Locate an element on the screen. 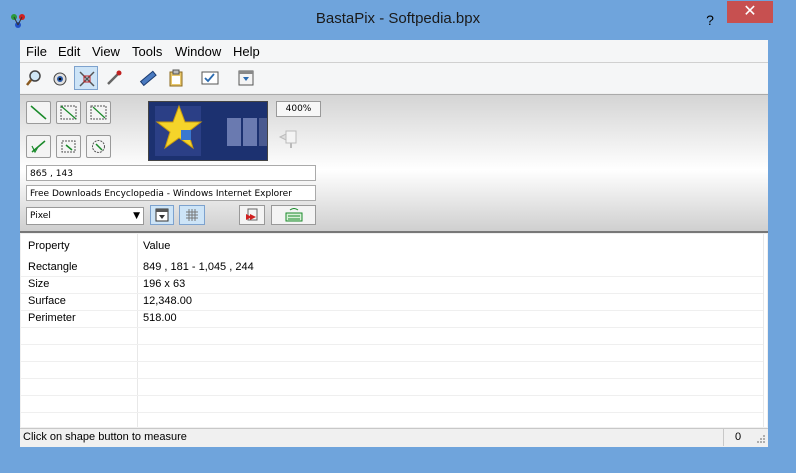  crosshair-icon is located at coordinates (87, 79).